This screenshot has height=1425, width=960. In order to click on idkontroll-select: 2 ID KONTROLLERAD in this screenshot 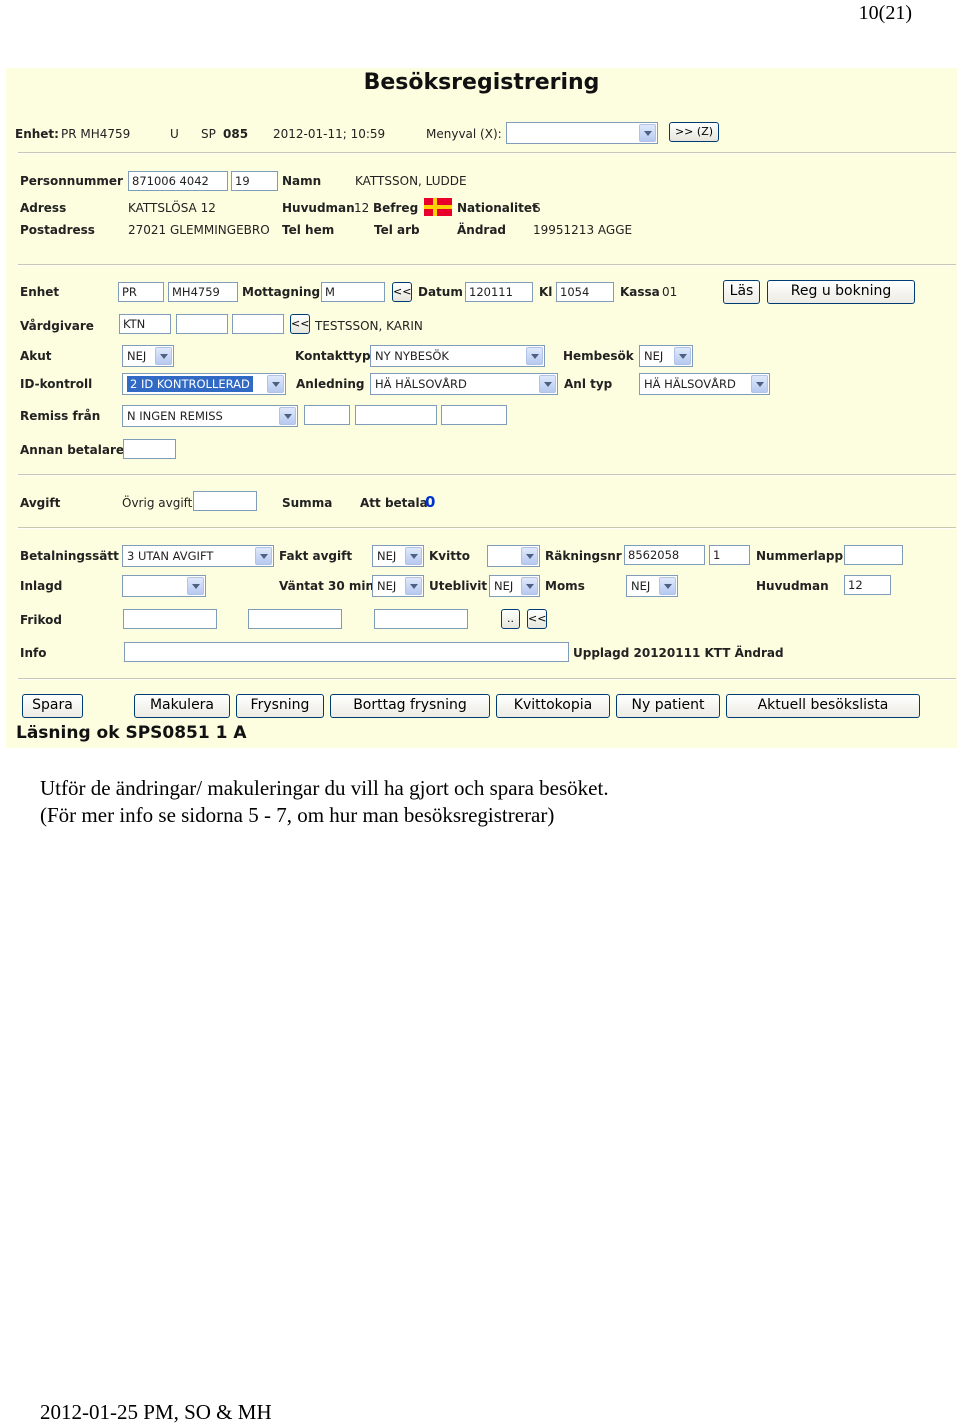, I will do `click(204, 384)`.